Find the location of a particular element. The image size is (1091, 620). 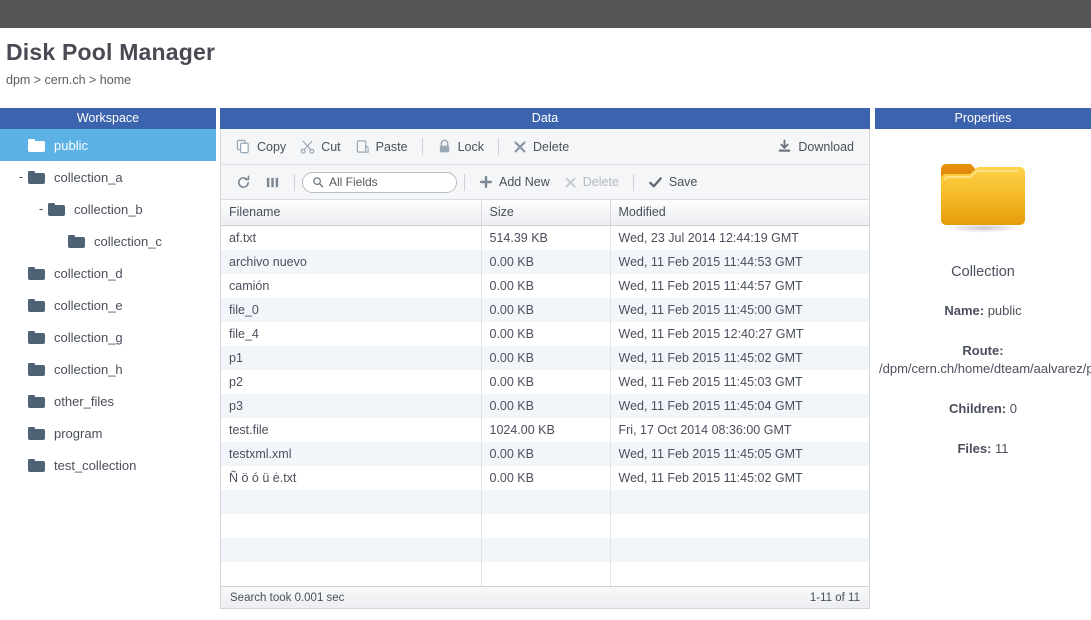

file-modified-cell: Fri, 17 Oct 2014 08:36:00 GMT is located at coordinates (739, 430).